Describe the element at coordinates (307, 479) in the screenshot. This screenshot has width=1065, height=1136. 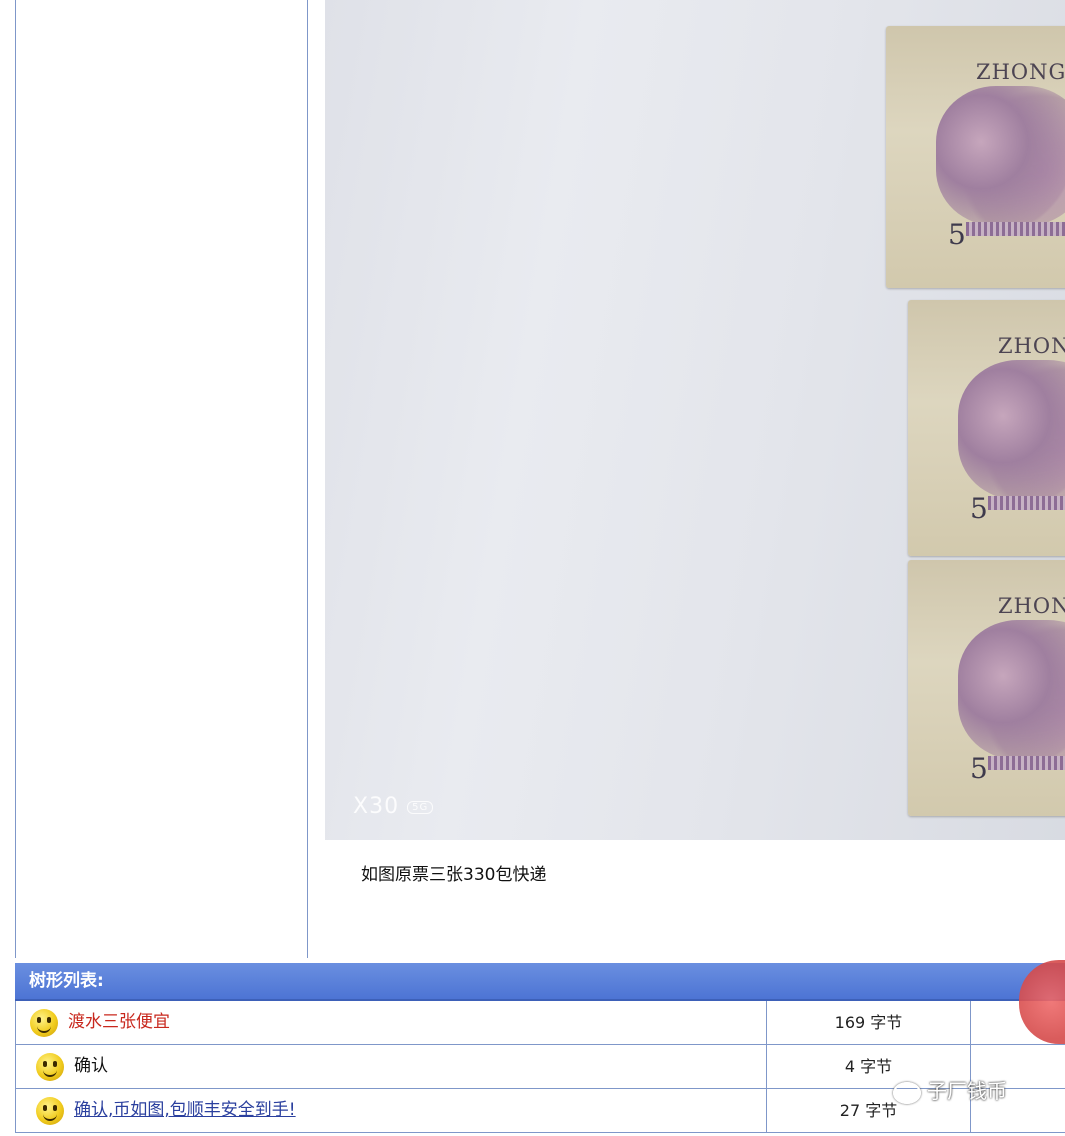
I see `column-divider` at that location.